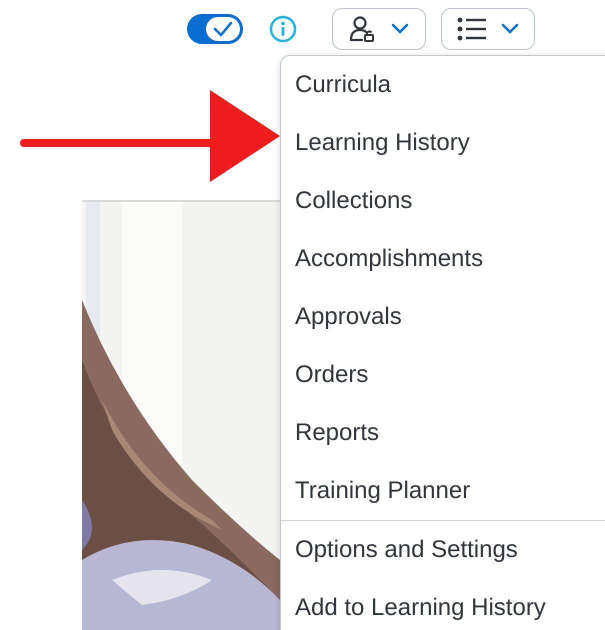 The width and height of the screenshot is (605, 630). Describe the element at coordinates (443, 433) in the screenshot. I see `menu-item: Reports` at that location.